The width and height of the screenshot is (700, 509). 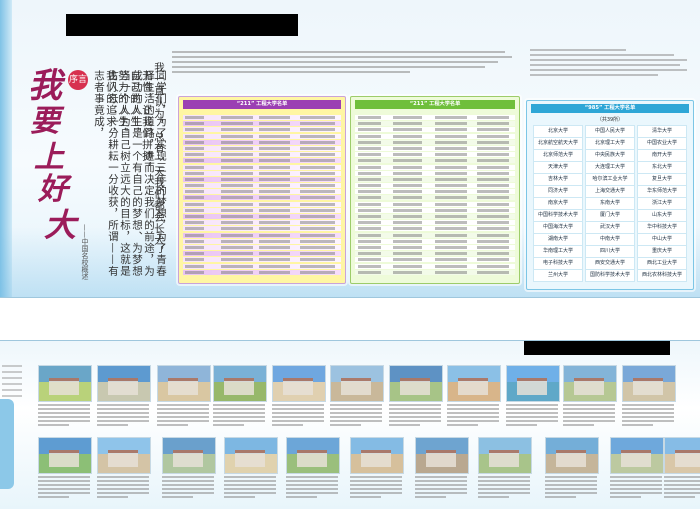 I want to click on note-985-paragraph, so click(x=610, y=62).